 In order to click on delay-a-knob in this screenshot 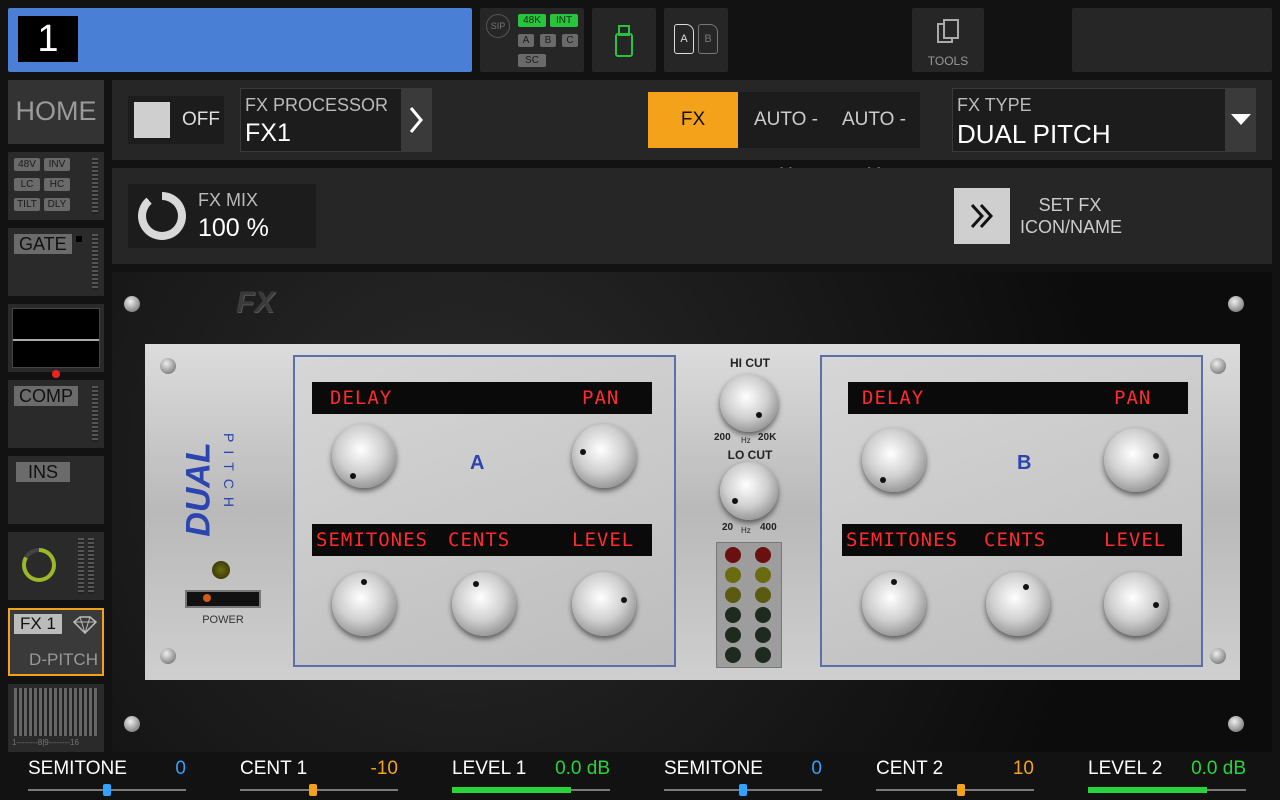, I will do `click(364, 456)`.